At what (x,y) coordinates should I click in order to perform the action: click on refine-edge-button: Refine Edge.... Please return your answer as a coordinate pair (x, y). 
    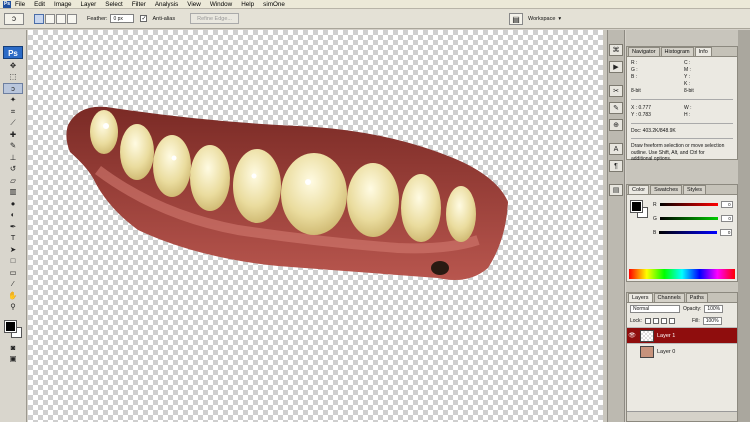
    Looking at the image, I should click on (214, 18).